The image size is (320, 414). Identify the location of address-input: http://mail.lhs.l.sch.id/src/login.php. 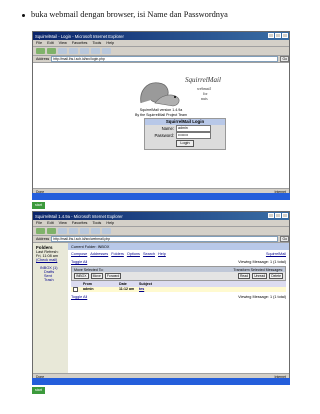
(165, 59).